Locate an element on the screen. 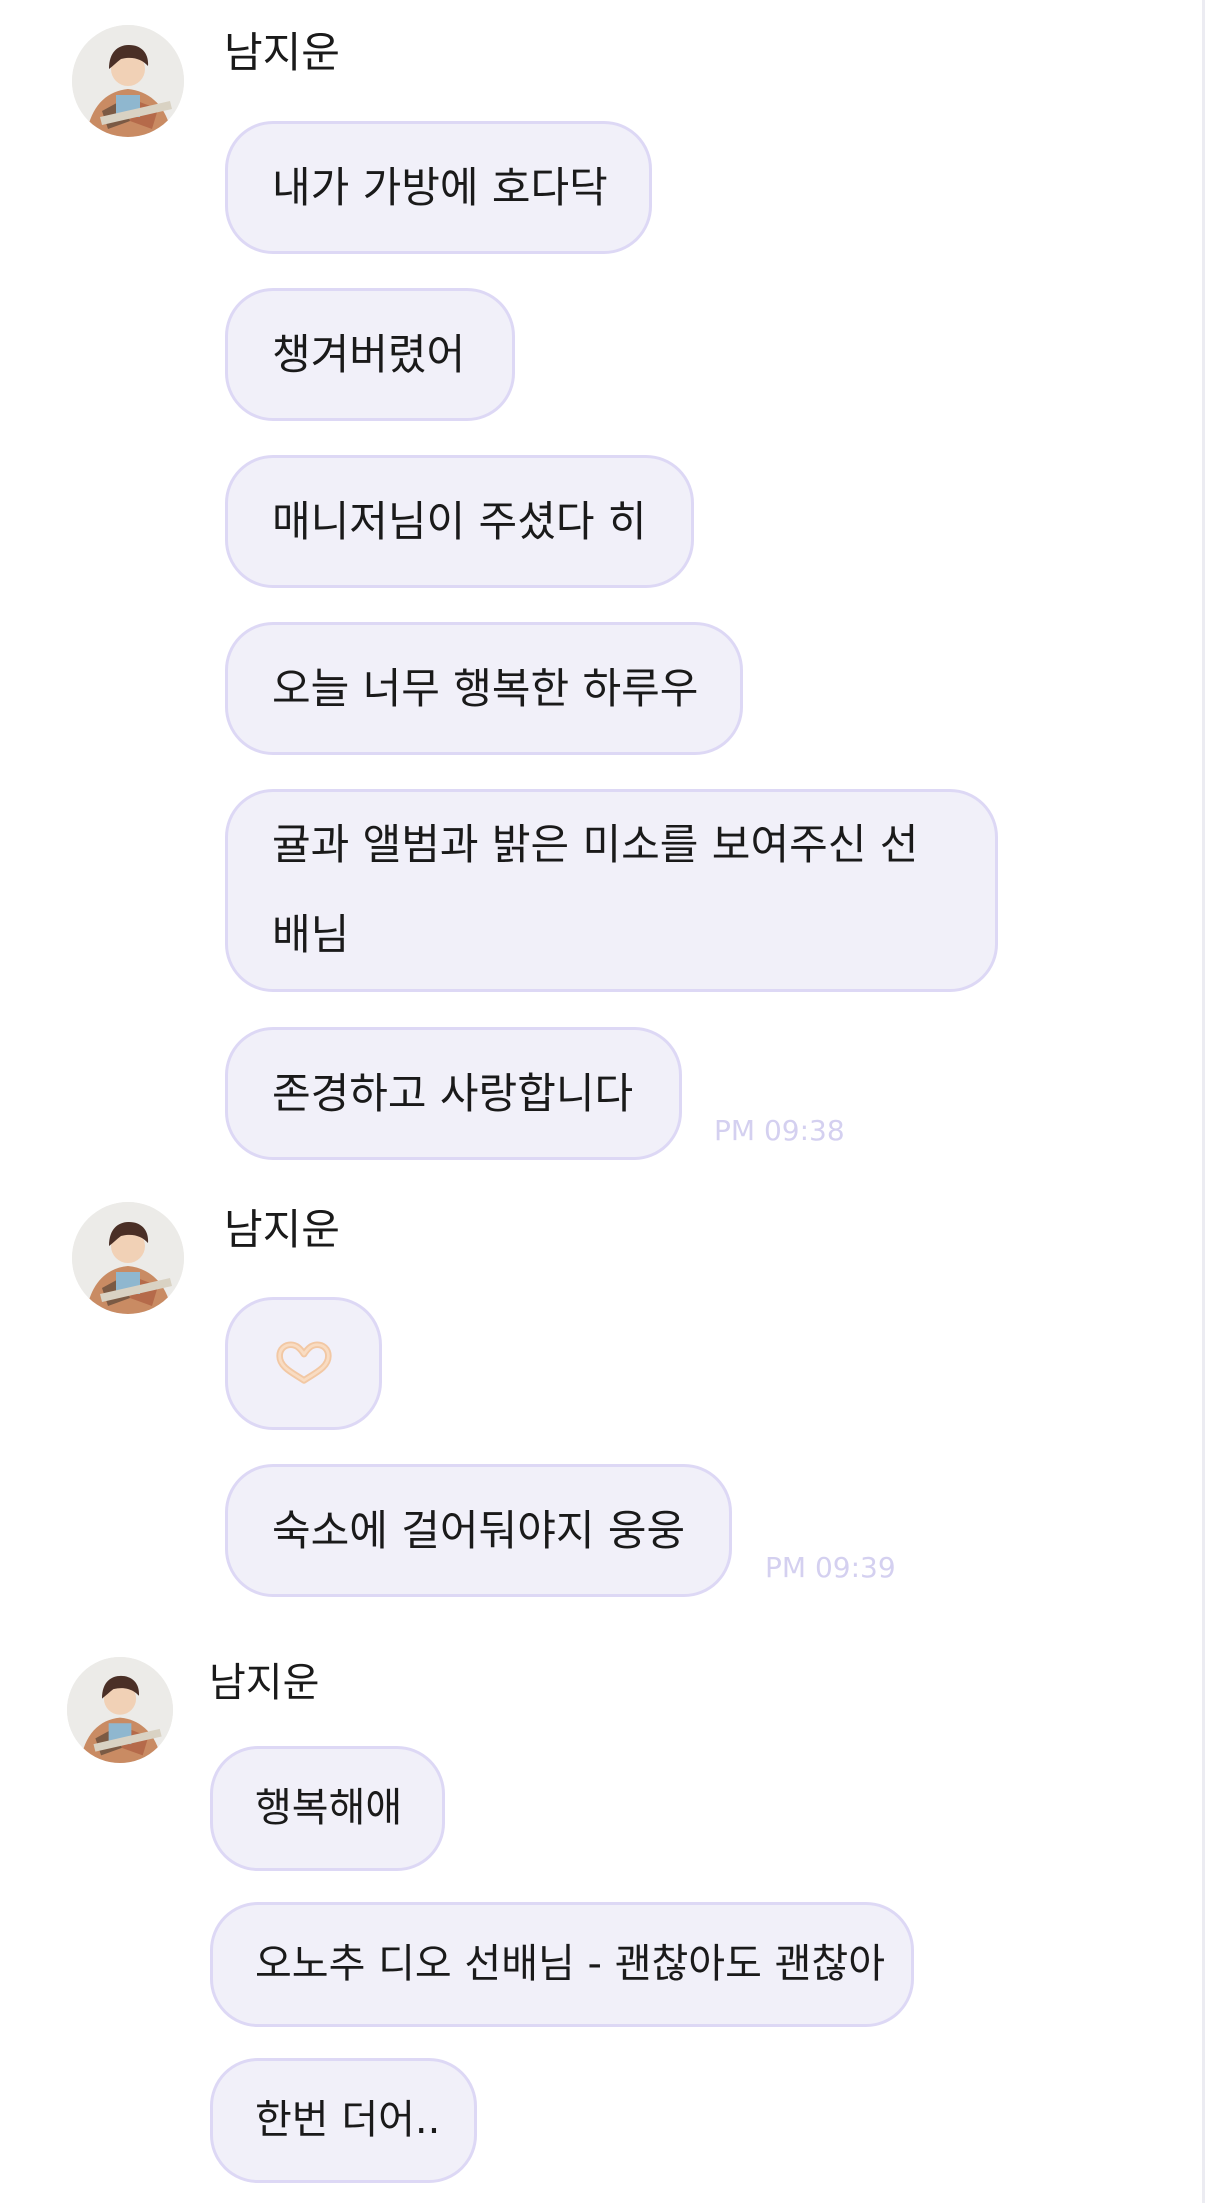  timestamp: PM 09:38 is located at coordinates (779, 1130).